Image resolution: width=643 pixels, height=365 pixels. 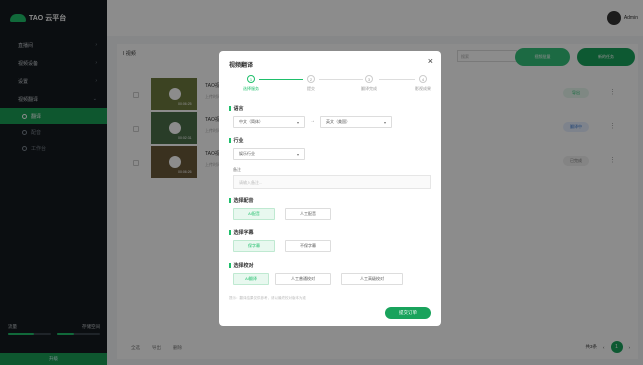 I want to click on step-label: 提交, so click(x=311, y=88).